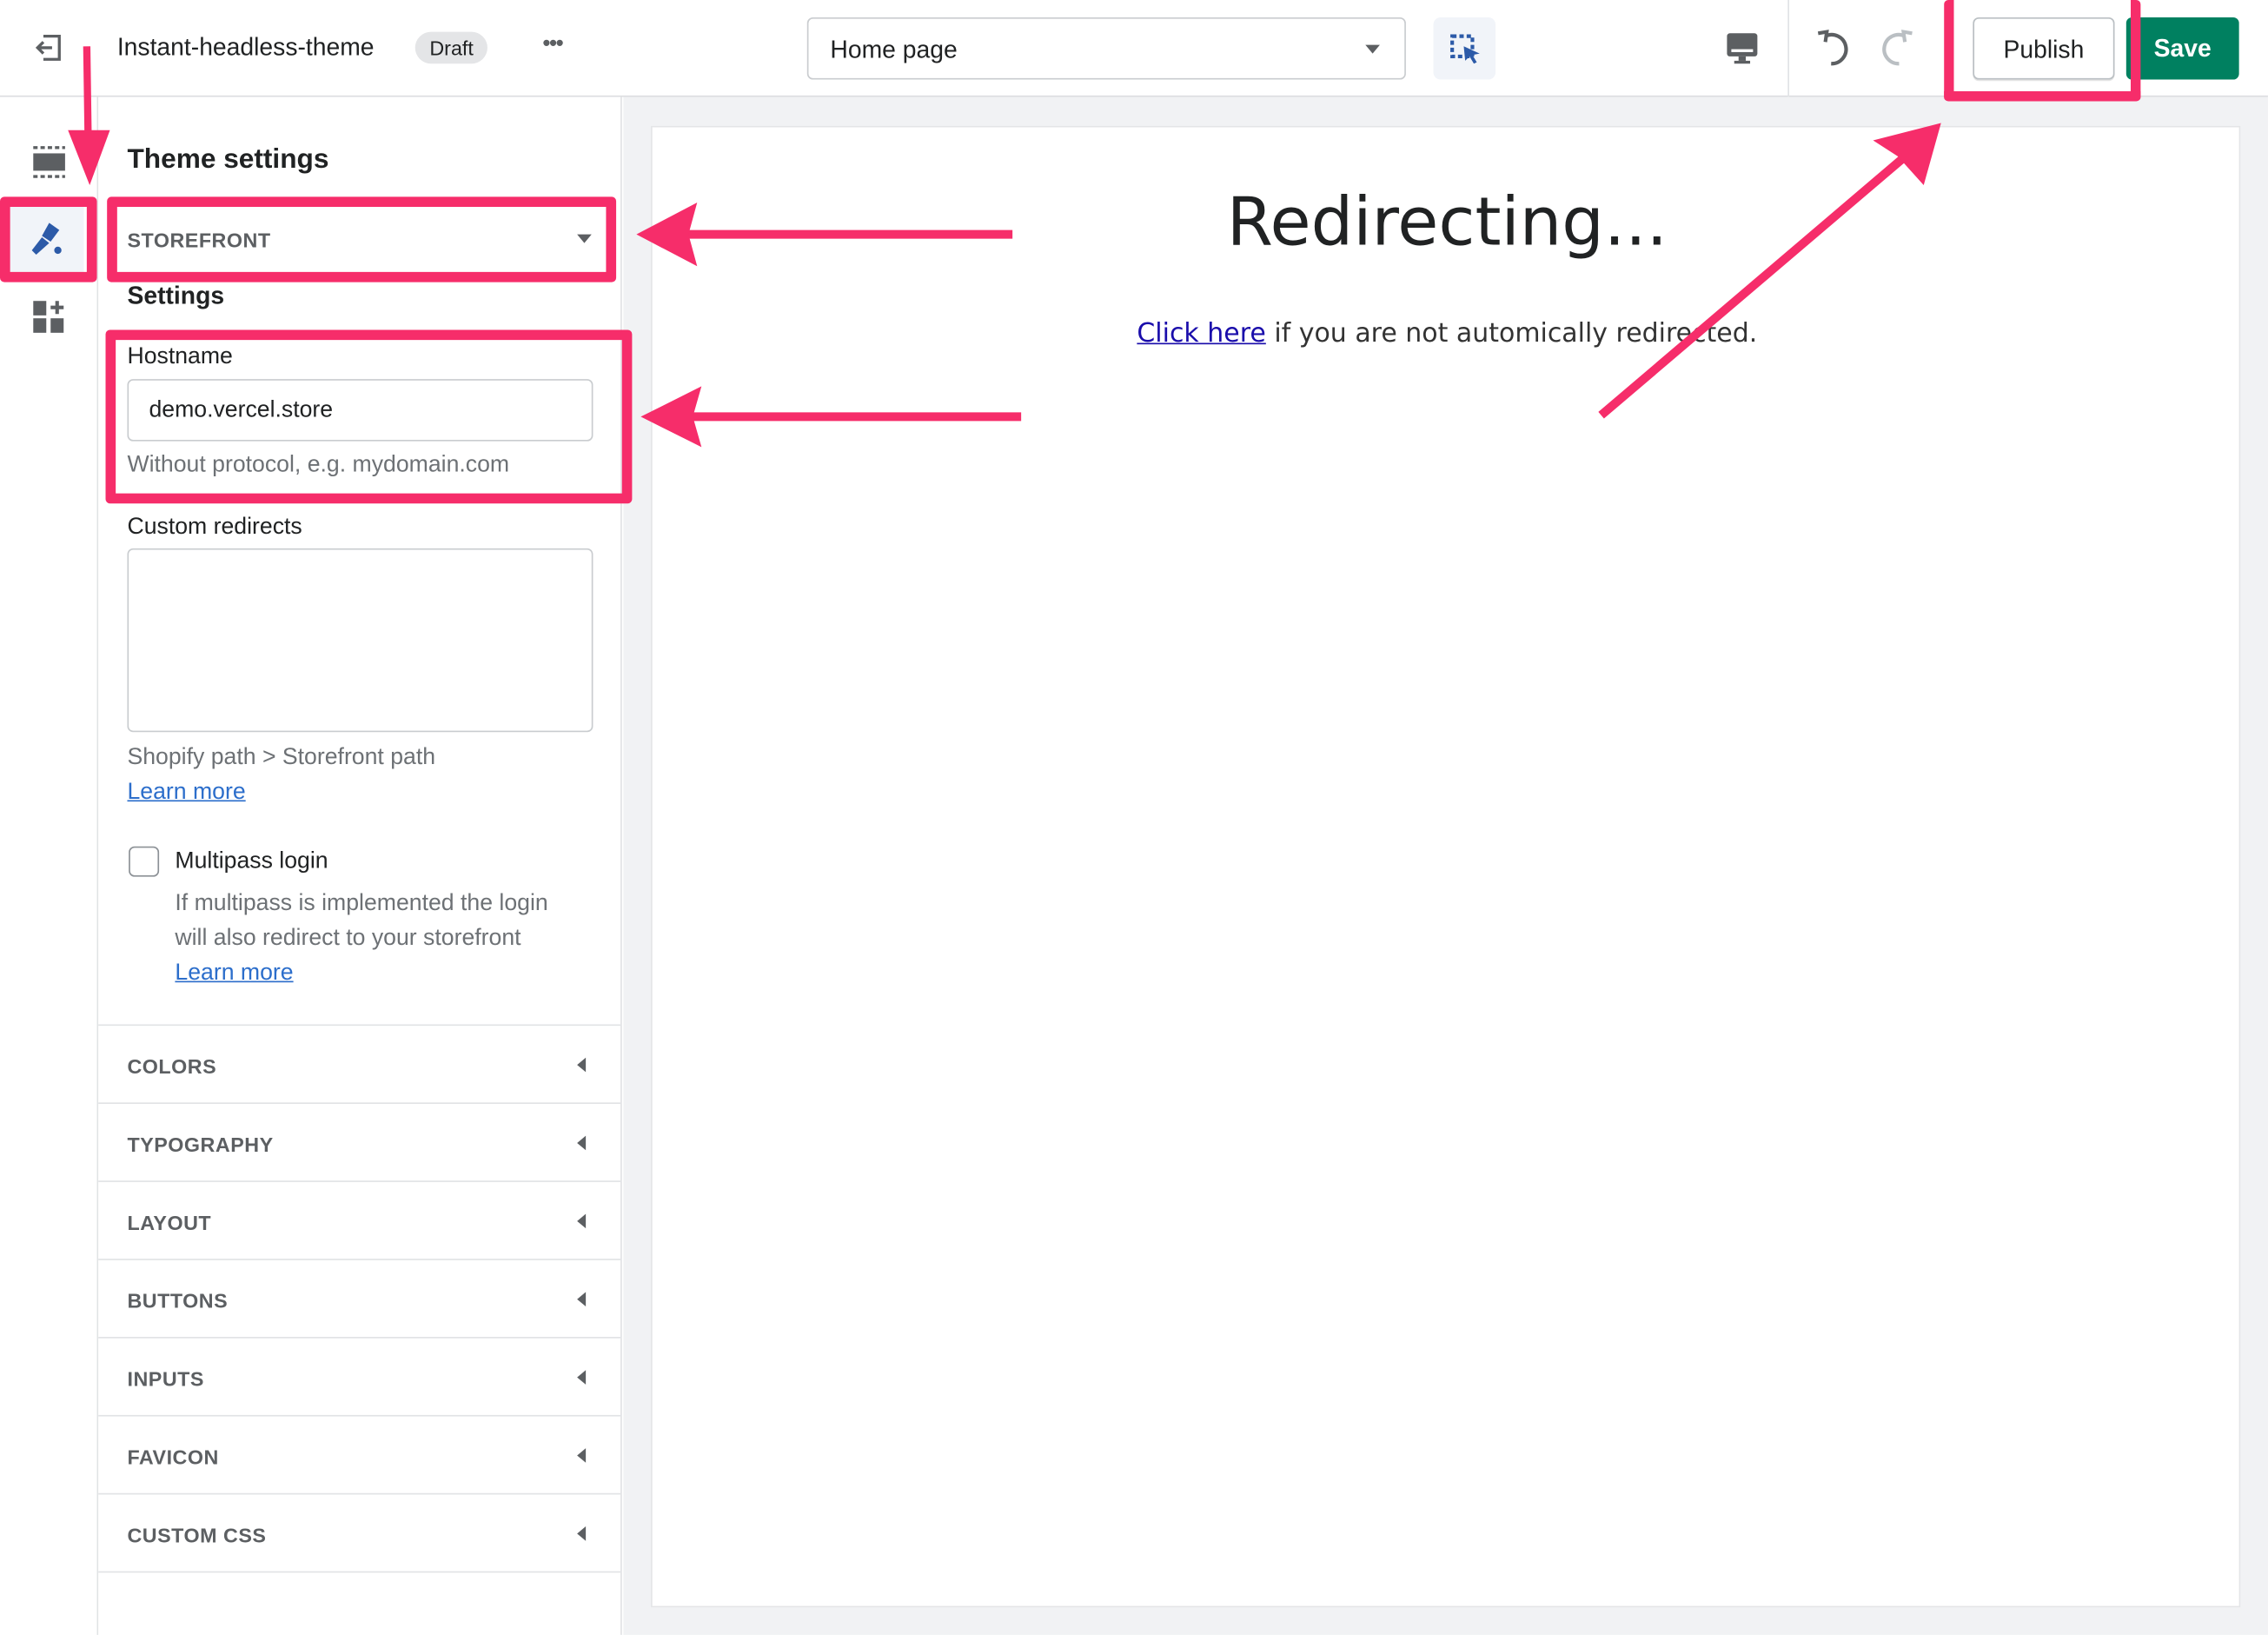 The height and width of the screenshot is (1635, 2268). What do you see at coordinates (87, 95) in the screenshot?
I see `arrow-down` at bounding box center [87, 95].